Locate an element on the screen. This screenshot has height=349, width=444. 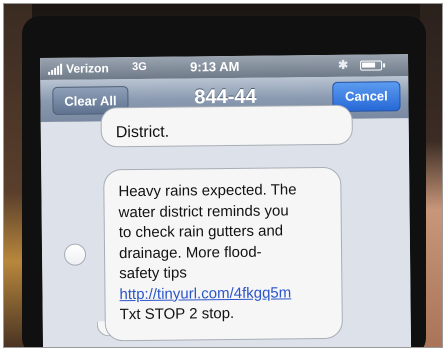
message-line: drainage. More flood- is located at coordinates (190, 252).